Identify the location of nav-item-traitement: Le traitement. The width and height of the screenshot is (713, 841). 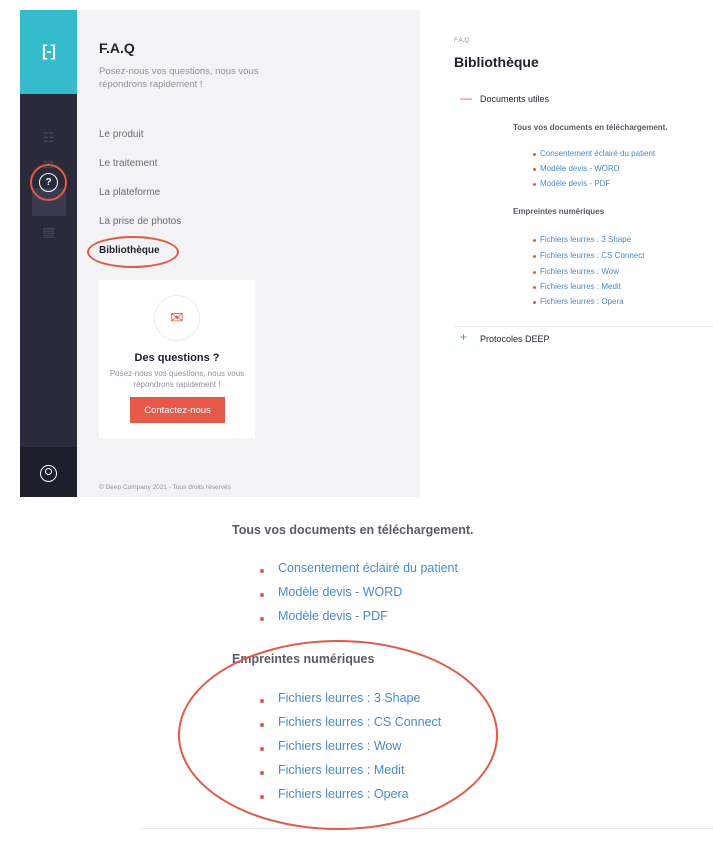
(128, 163).